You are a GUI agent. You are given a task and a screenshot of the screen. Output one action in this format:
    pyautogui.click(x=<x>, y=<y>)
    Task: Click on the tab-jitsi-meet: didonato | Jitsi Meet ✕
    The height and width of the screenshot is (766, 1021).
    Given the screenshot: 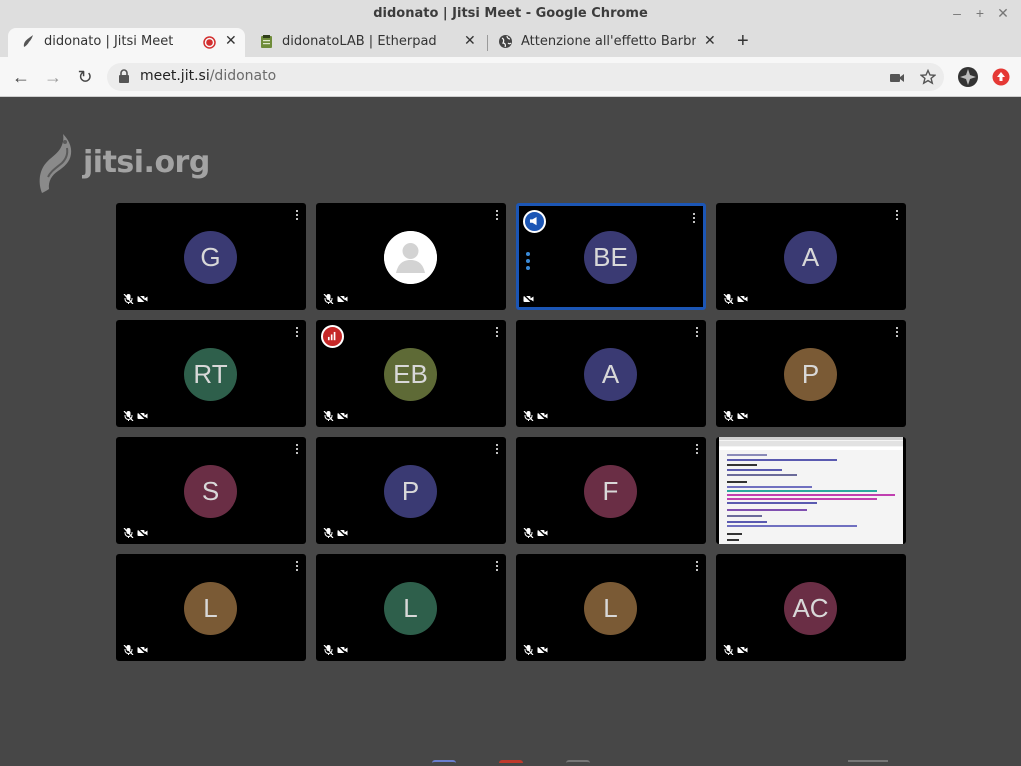 What is the action you would take?
    pyautogui.click(x=126, y=42)
    